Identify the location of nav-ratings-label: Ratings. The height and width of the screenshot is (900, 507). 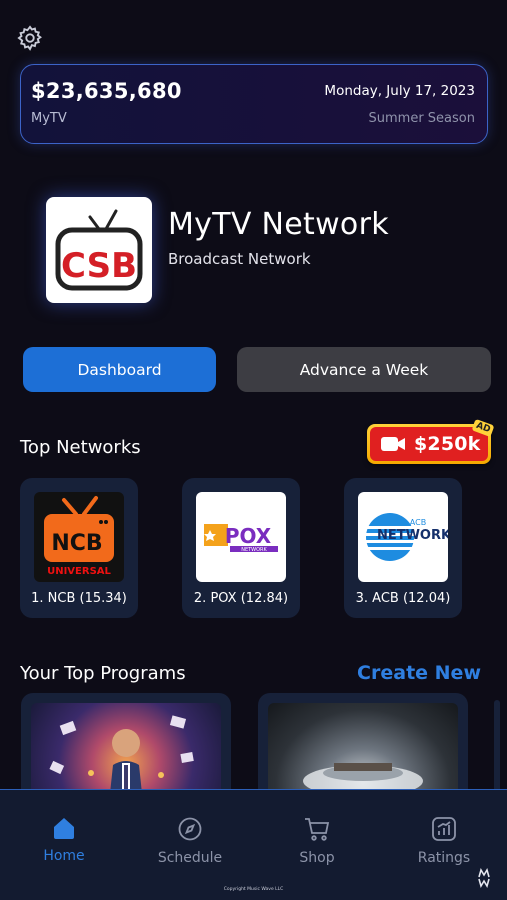
(444, 858).